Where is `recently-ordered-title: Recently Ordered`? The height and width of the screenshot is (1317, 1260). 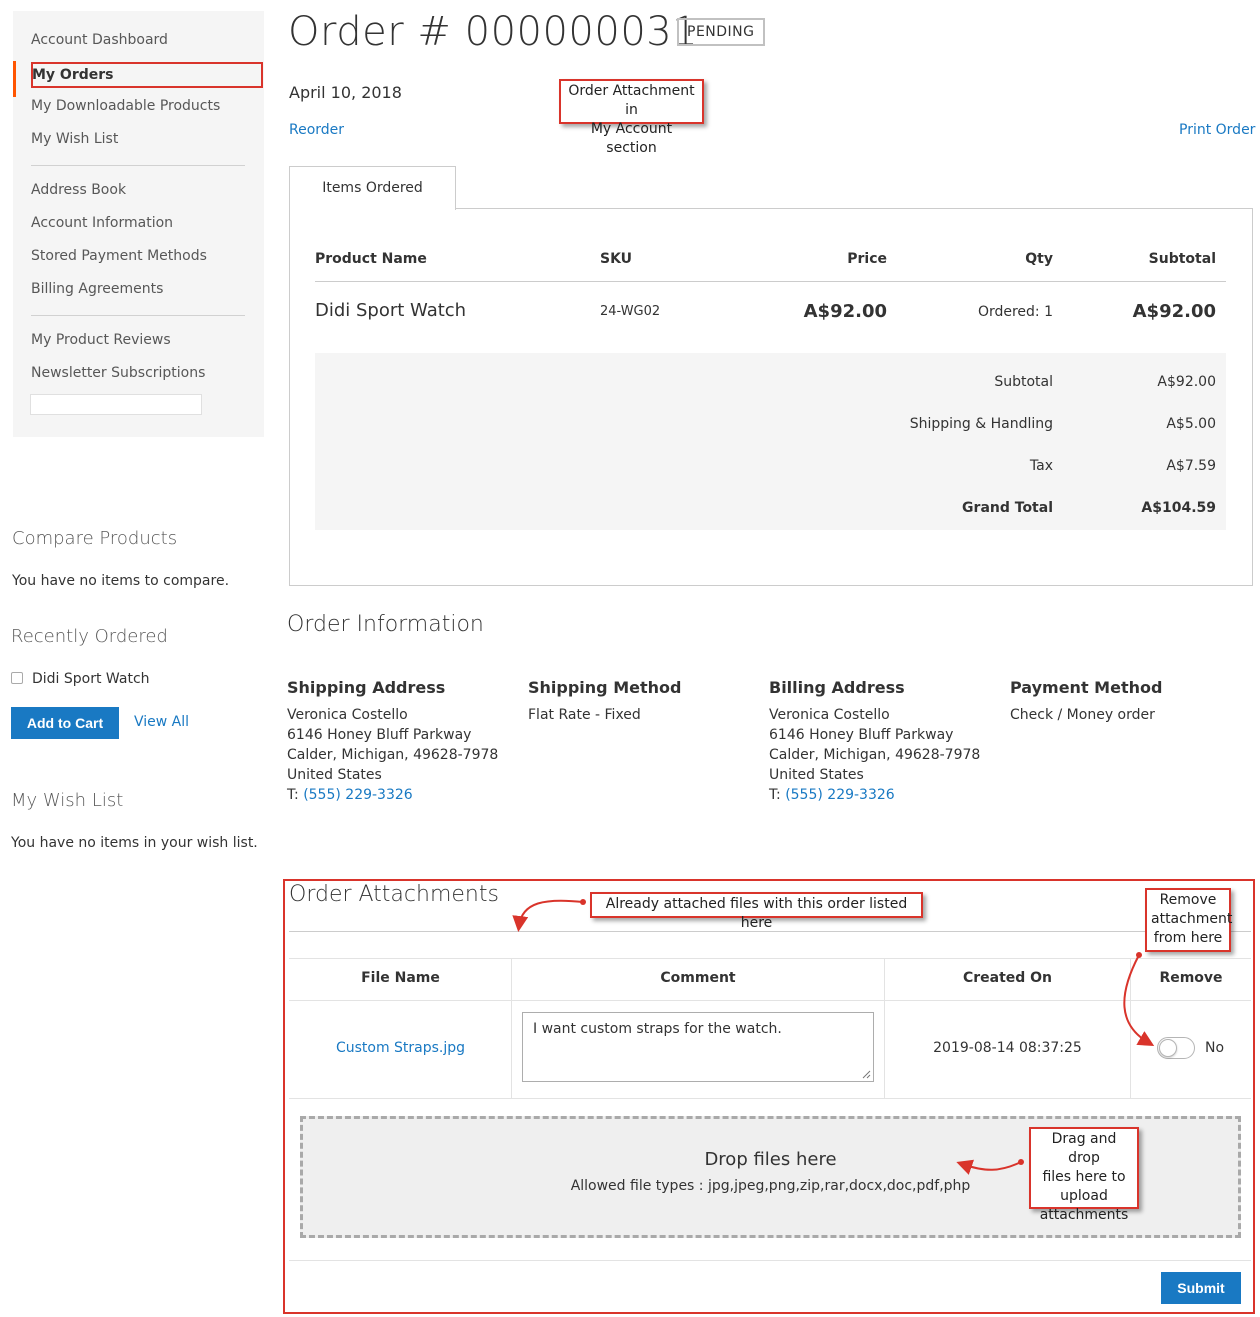 recently-ordered-title: Recently Ordered is located at coordinates (89, 636).